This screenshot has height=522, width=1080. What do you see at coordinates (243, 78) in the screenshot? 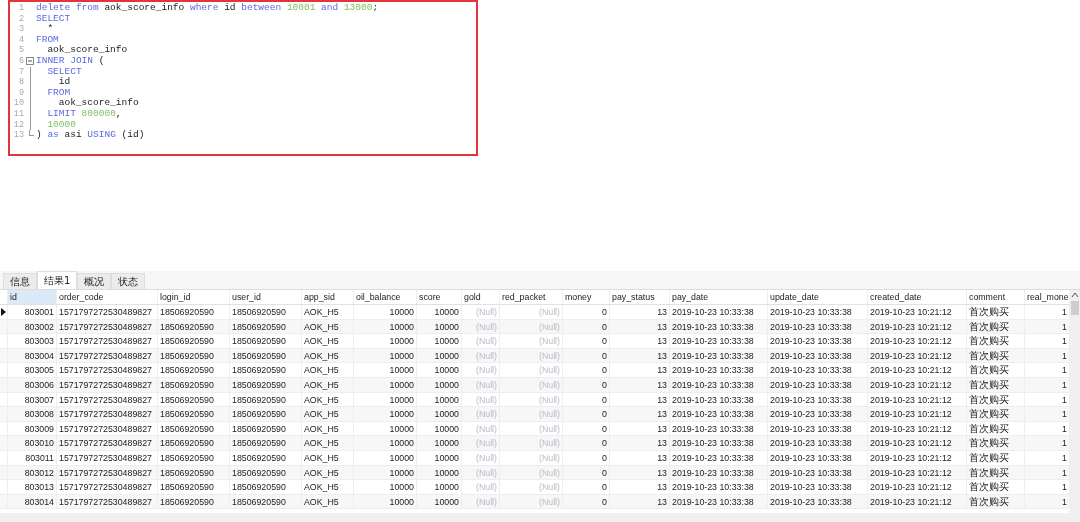
I see `sql-editor` at bounding box center [243, 78].